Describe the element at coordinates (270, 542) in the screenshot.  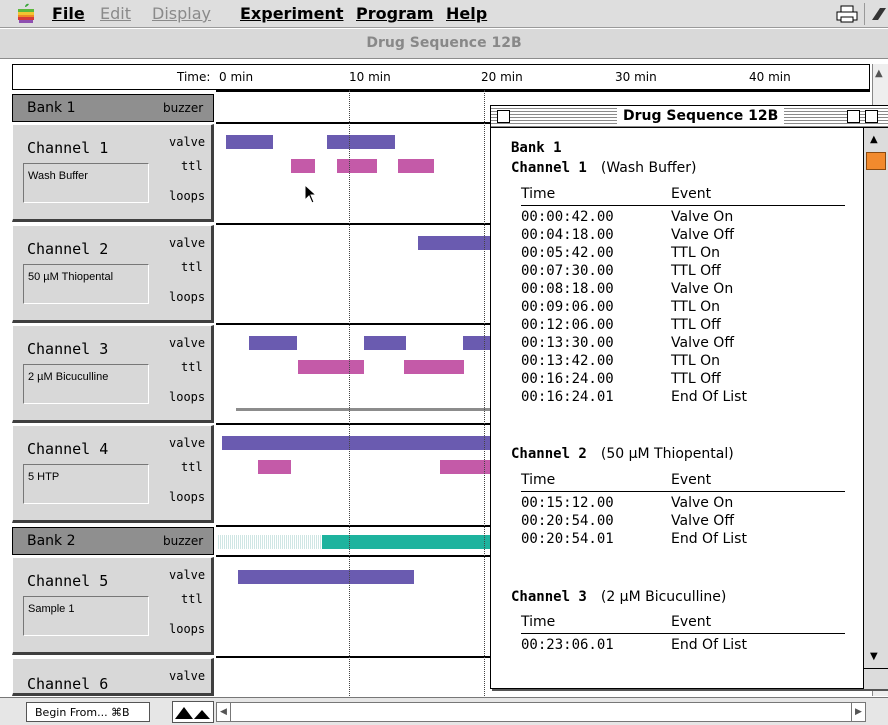
I see `buzzer-pending-segment` at that location.